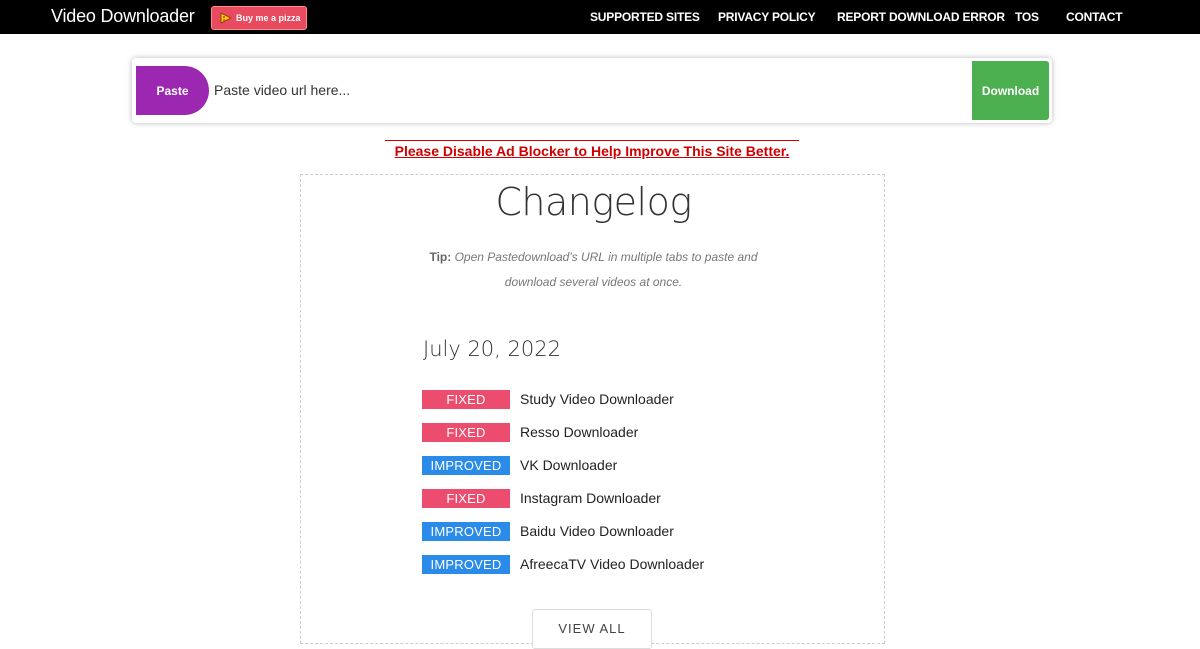 The width and height of the screenshot is (1200, 649). I want to click on changelog-entry: IMPROVED VK Downloader, so click(519, 465).